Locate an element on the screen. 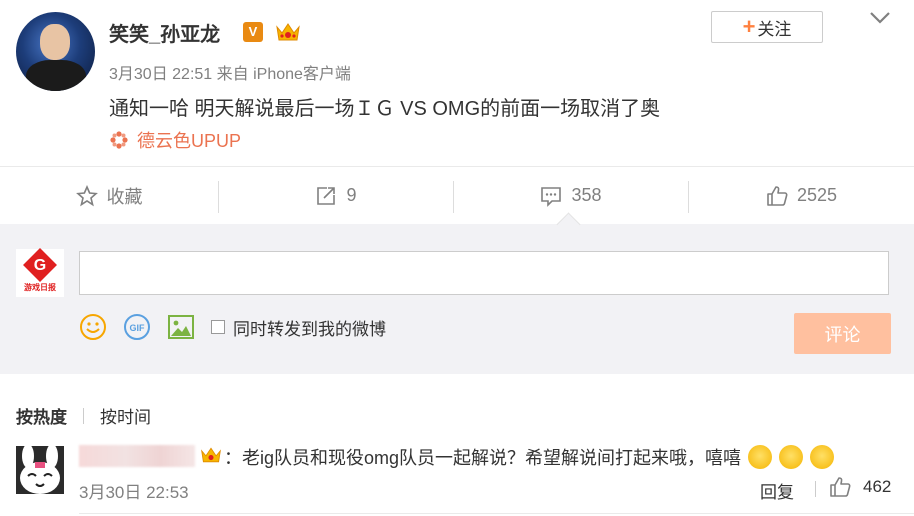 The height and width of the screenshot is (516, 914). topic-label: 德云色UPUP is located at coordinates (189, 141).